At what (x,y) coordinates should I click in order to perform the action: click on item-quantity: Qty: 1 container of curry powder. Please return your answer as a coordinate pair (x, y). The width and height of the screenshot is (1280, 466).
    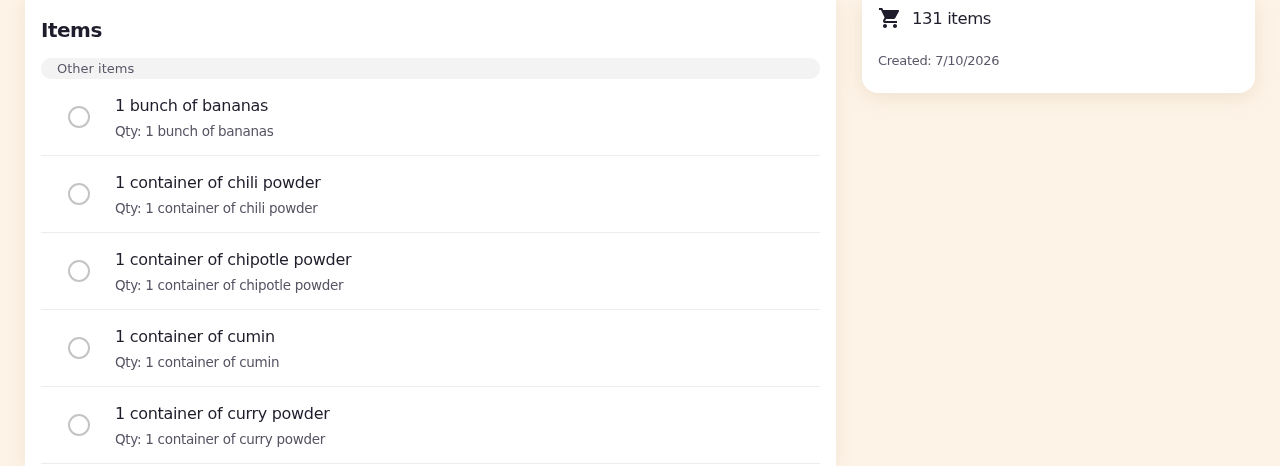
    Looking at the image, I should click on (221, 438).